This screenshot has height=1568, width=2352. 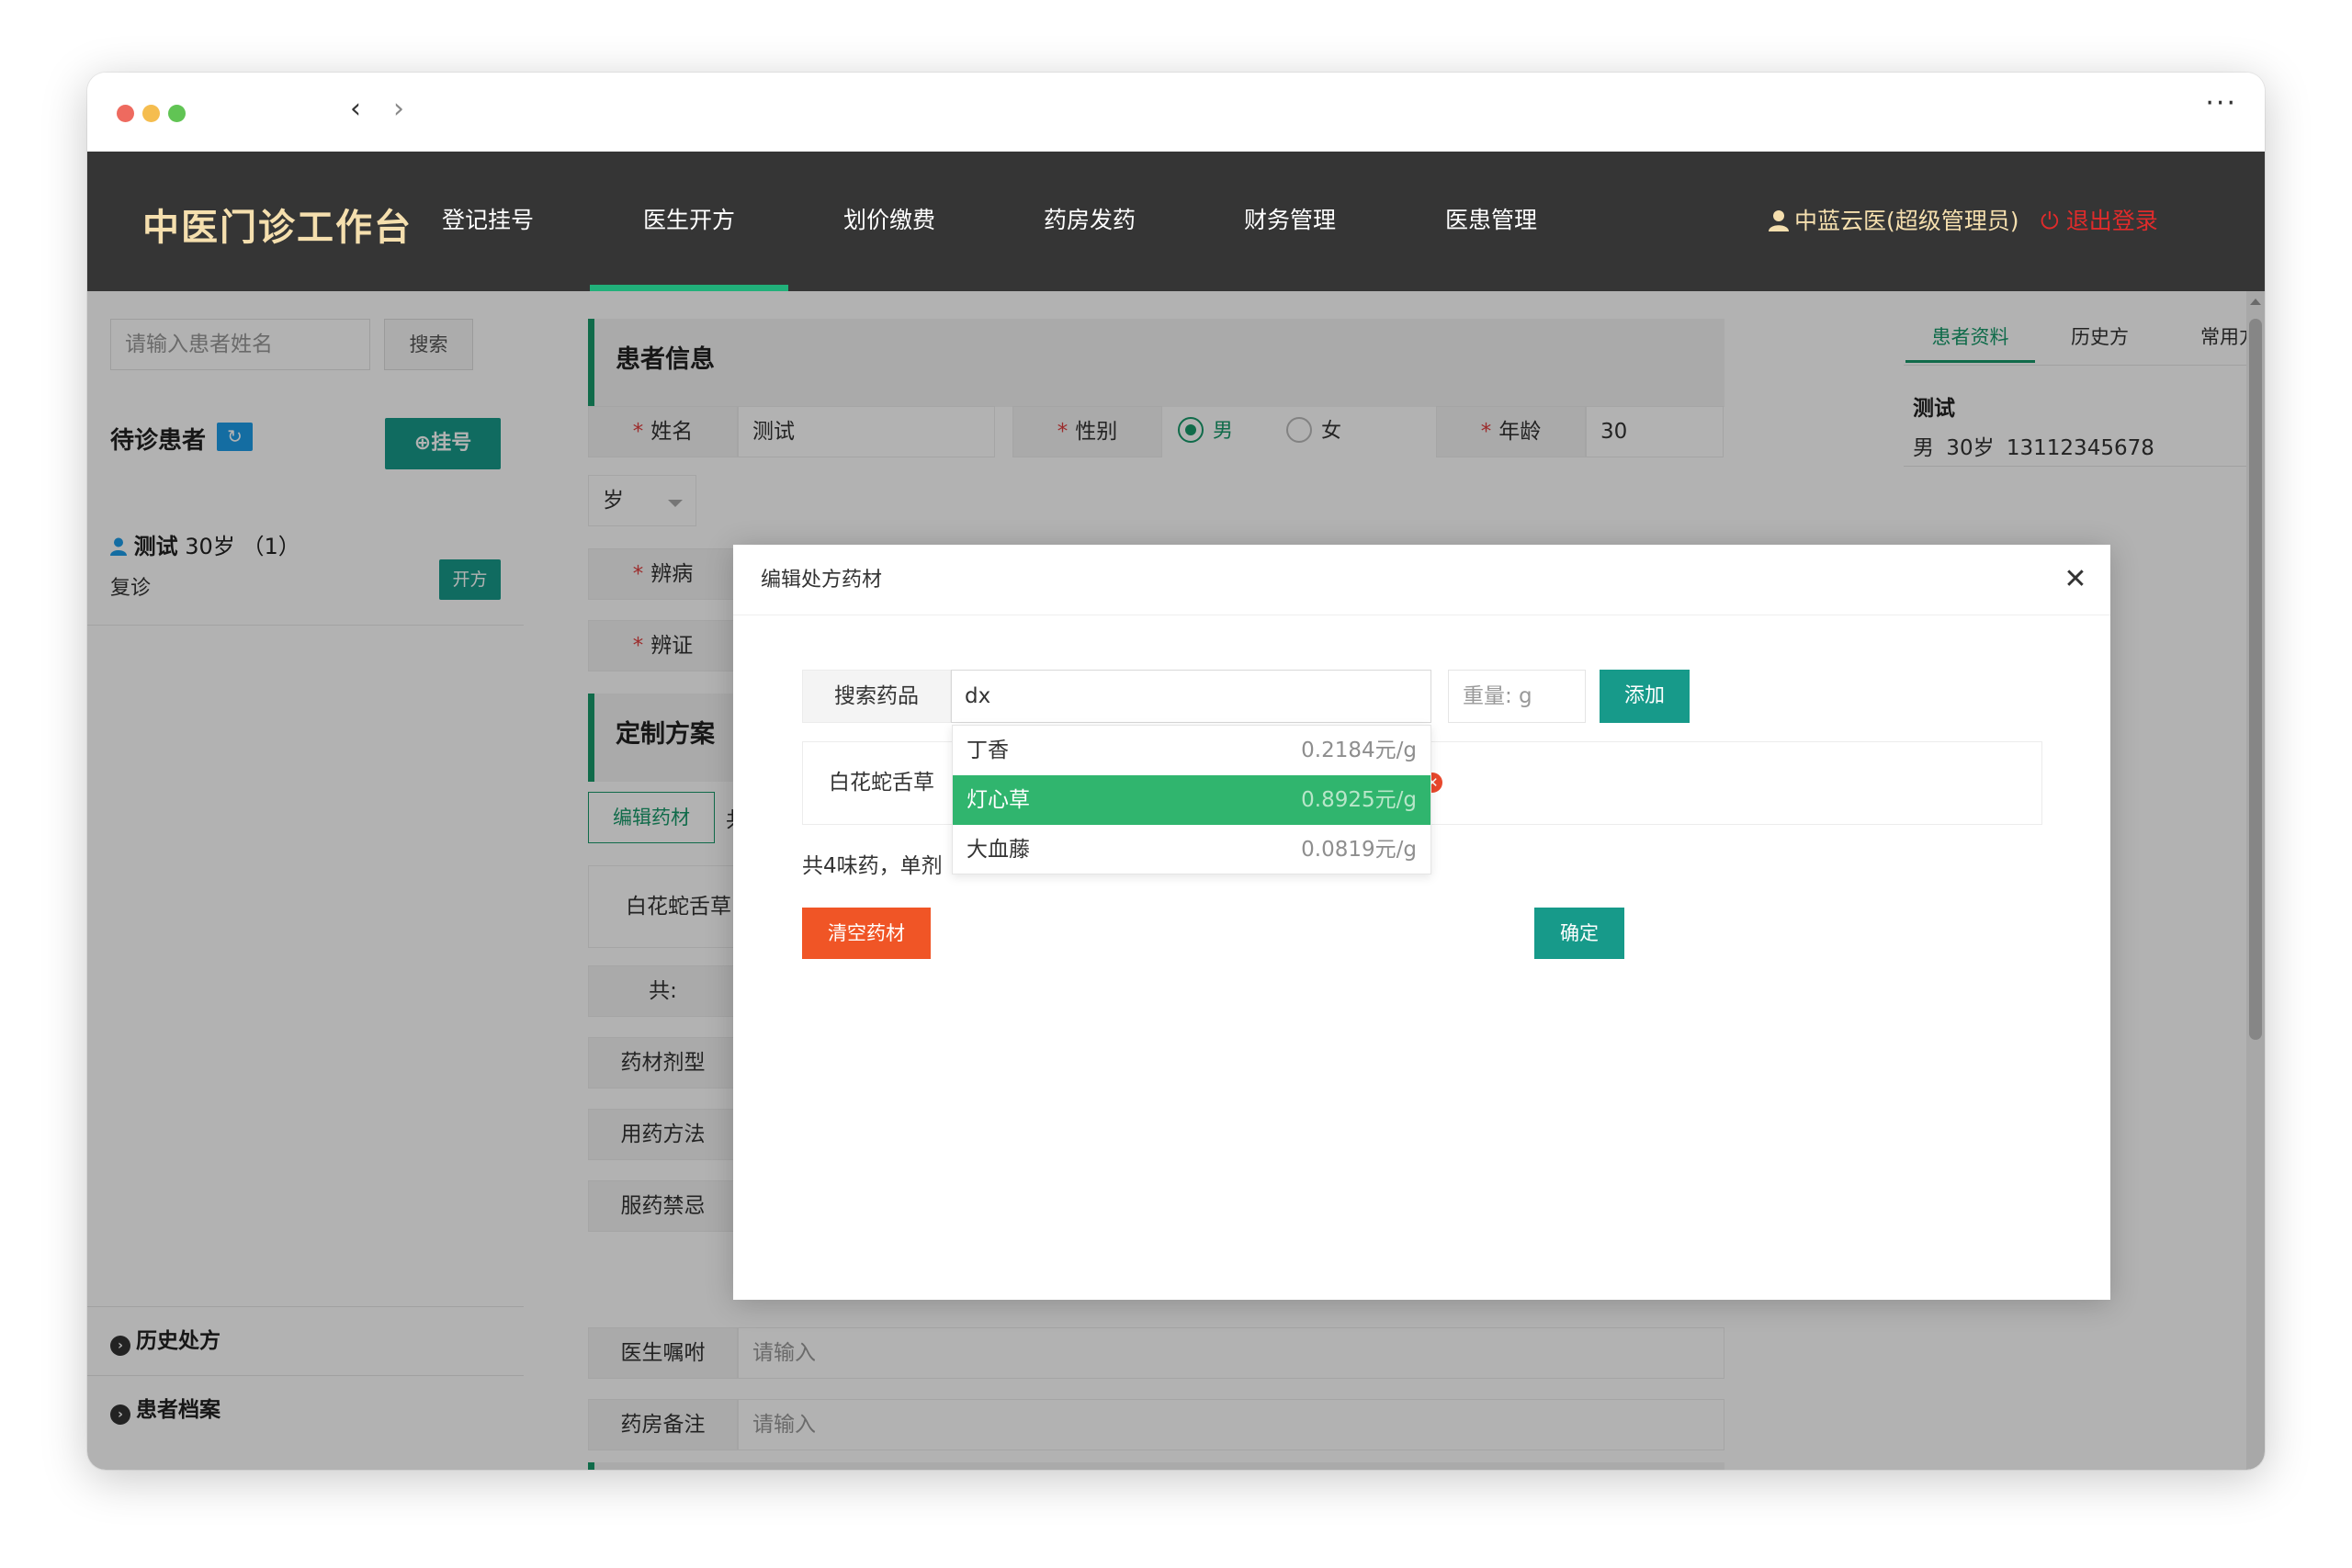 I want to click on nav-prescribe: 医生开方, so click(x=689, y=221).